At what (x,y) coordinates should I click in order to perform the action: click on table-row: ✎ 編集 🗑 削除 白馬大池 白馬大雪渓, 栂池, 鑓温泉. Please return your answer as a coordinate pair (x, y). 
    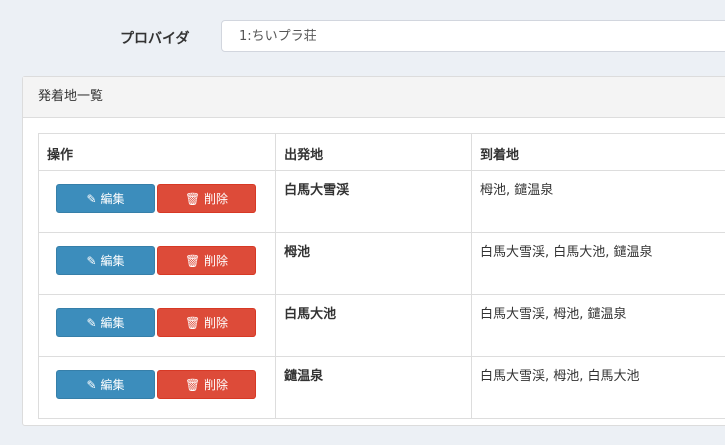
    Looking at the image, I should click on (381, 325).